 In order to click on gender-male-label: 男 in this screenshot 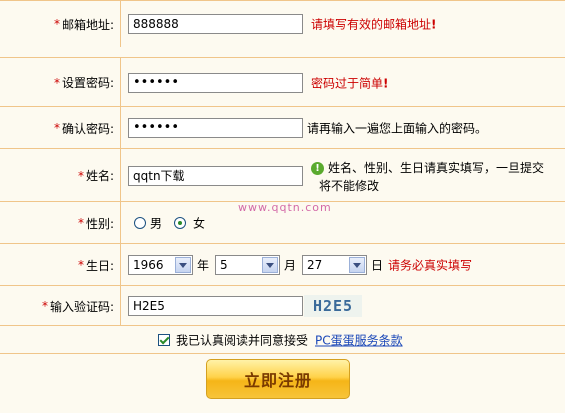, I will do `click(156, 223)`.